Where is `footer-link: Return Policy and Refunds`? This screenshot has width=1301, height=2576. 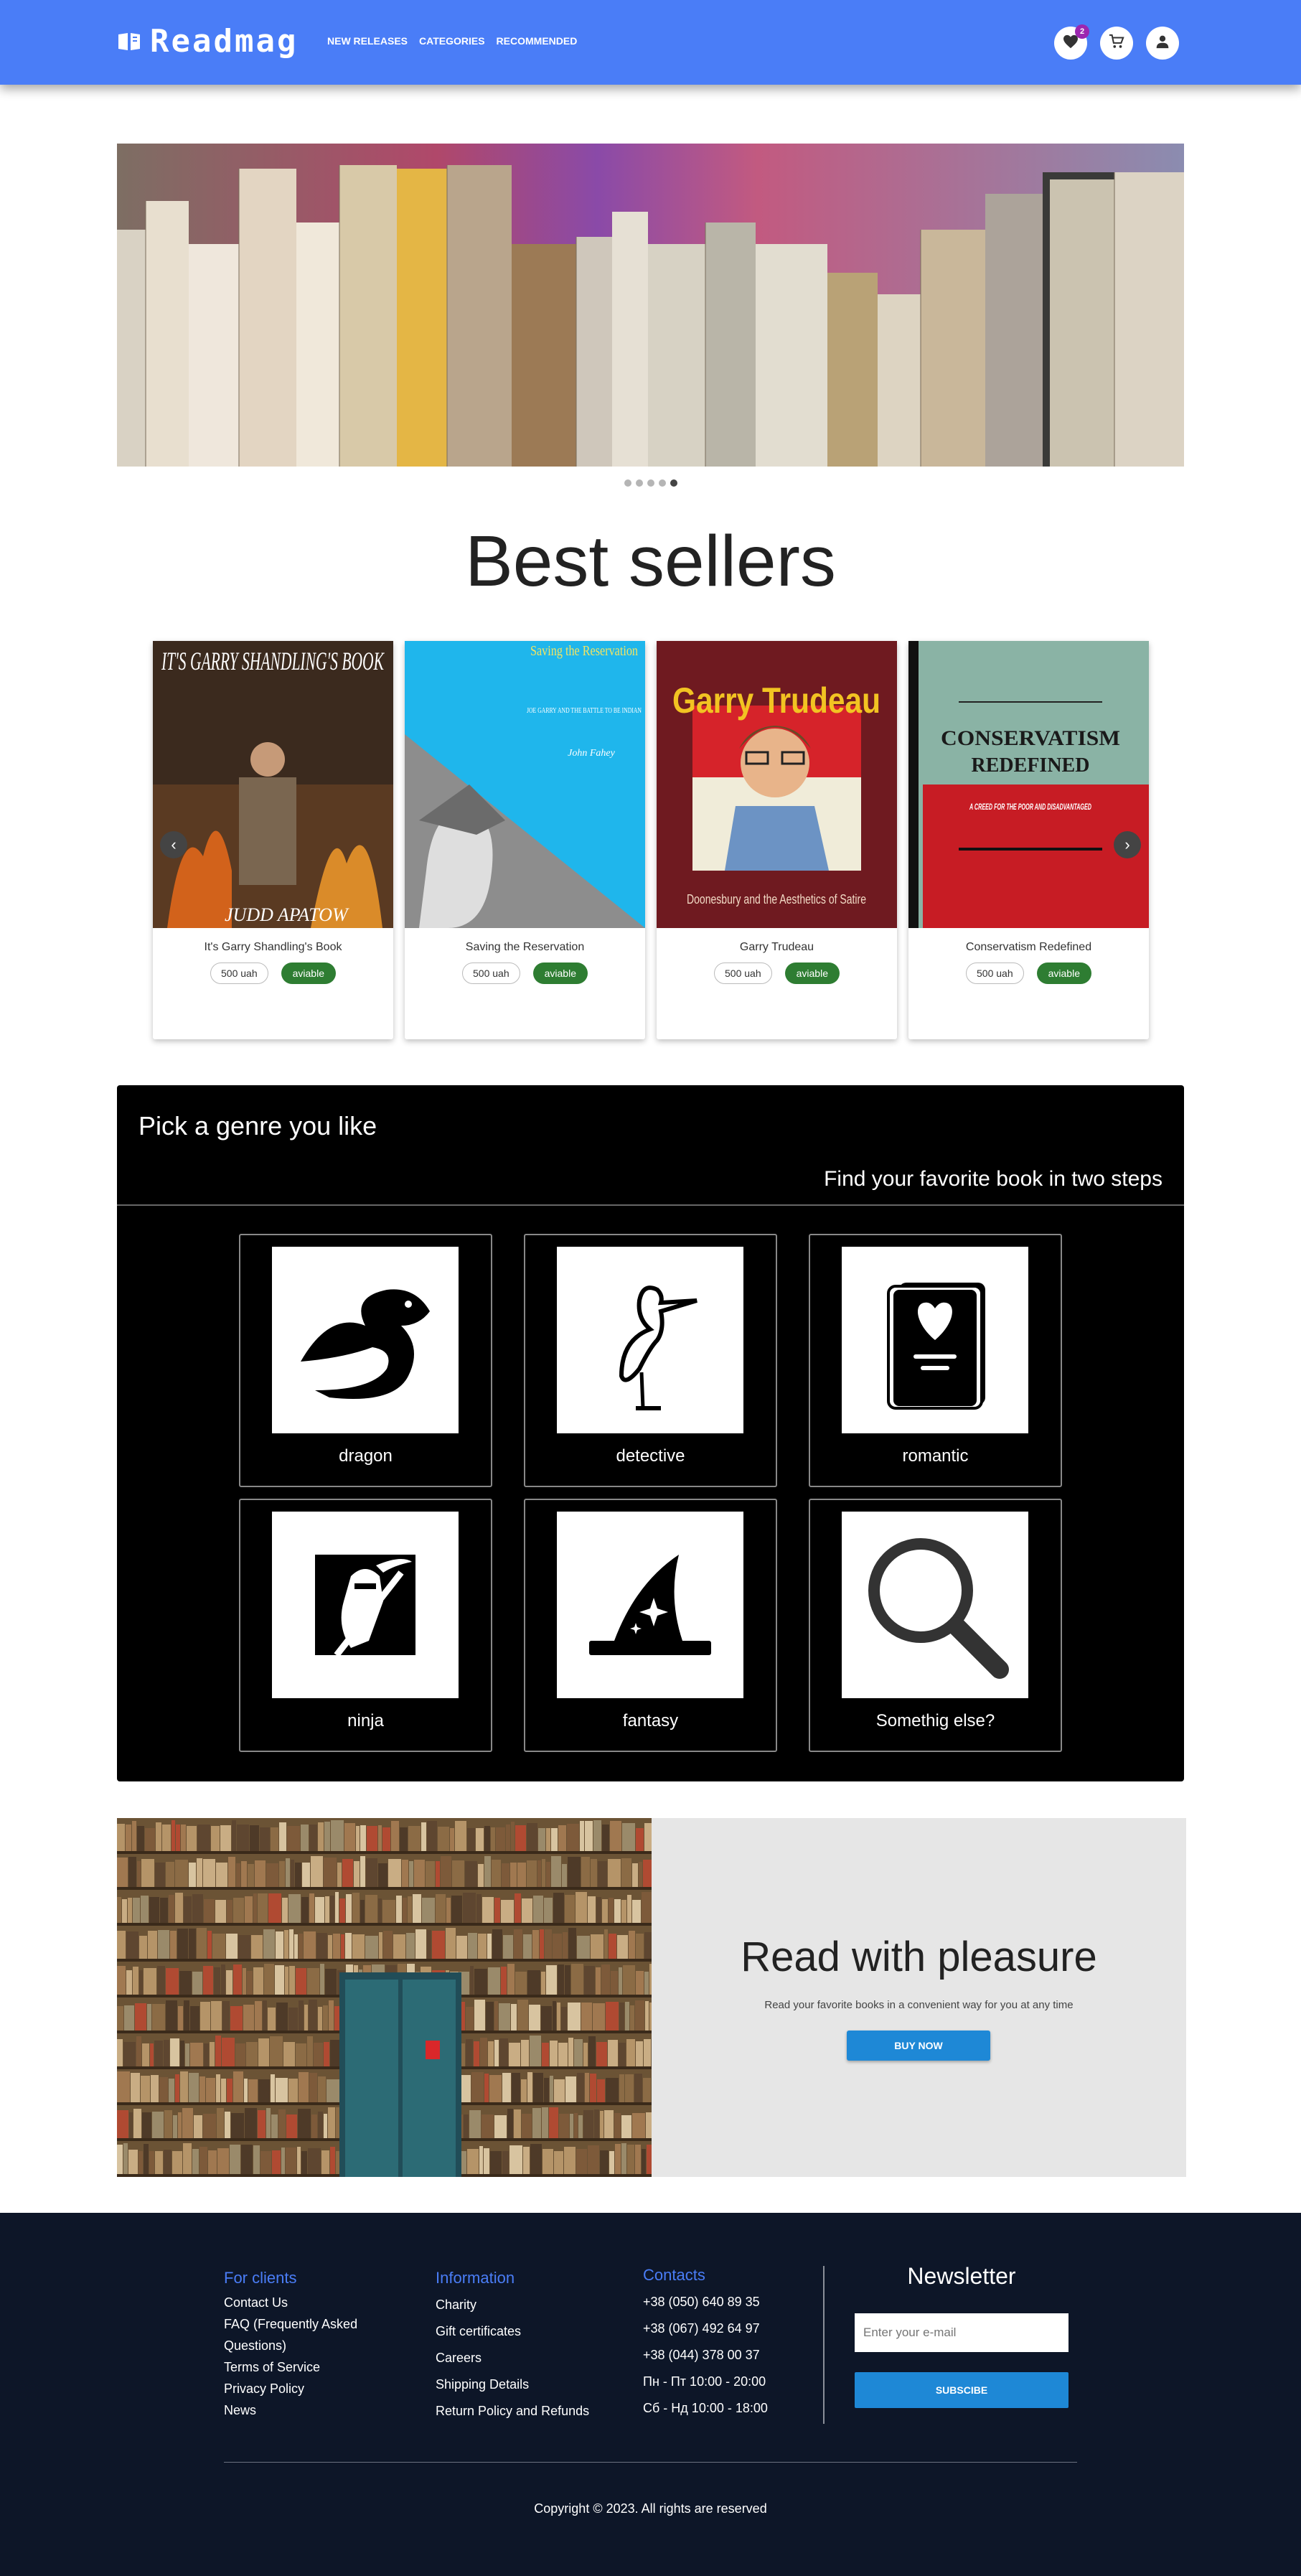
footer-link: Return Policy and Refunds is located at coordinates (512, 2412).